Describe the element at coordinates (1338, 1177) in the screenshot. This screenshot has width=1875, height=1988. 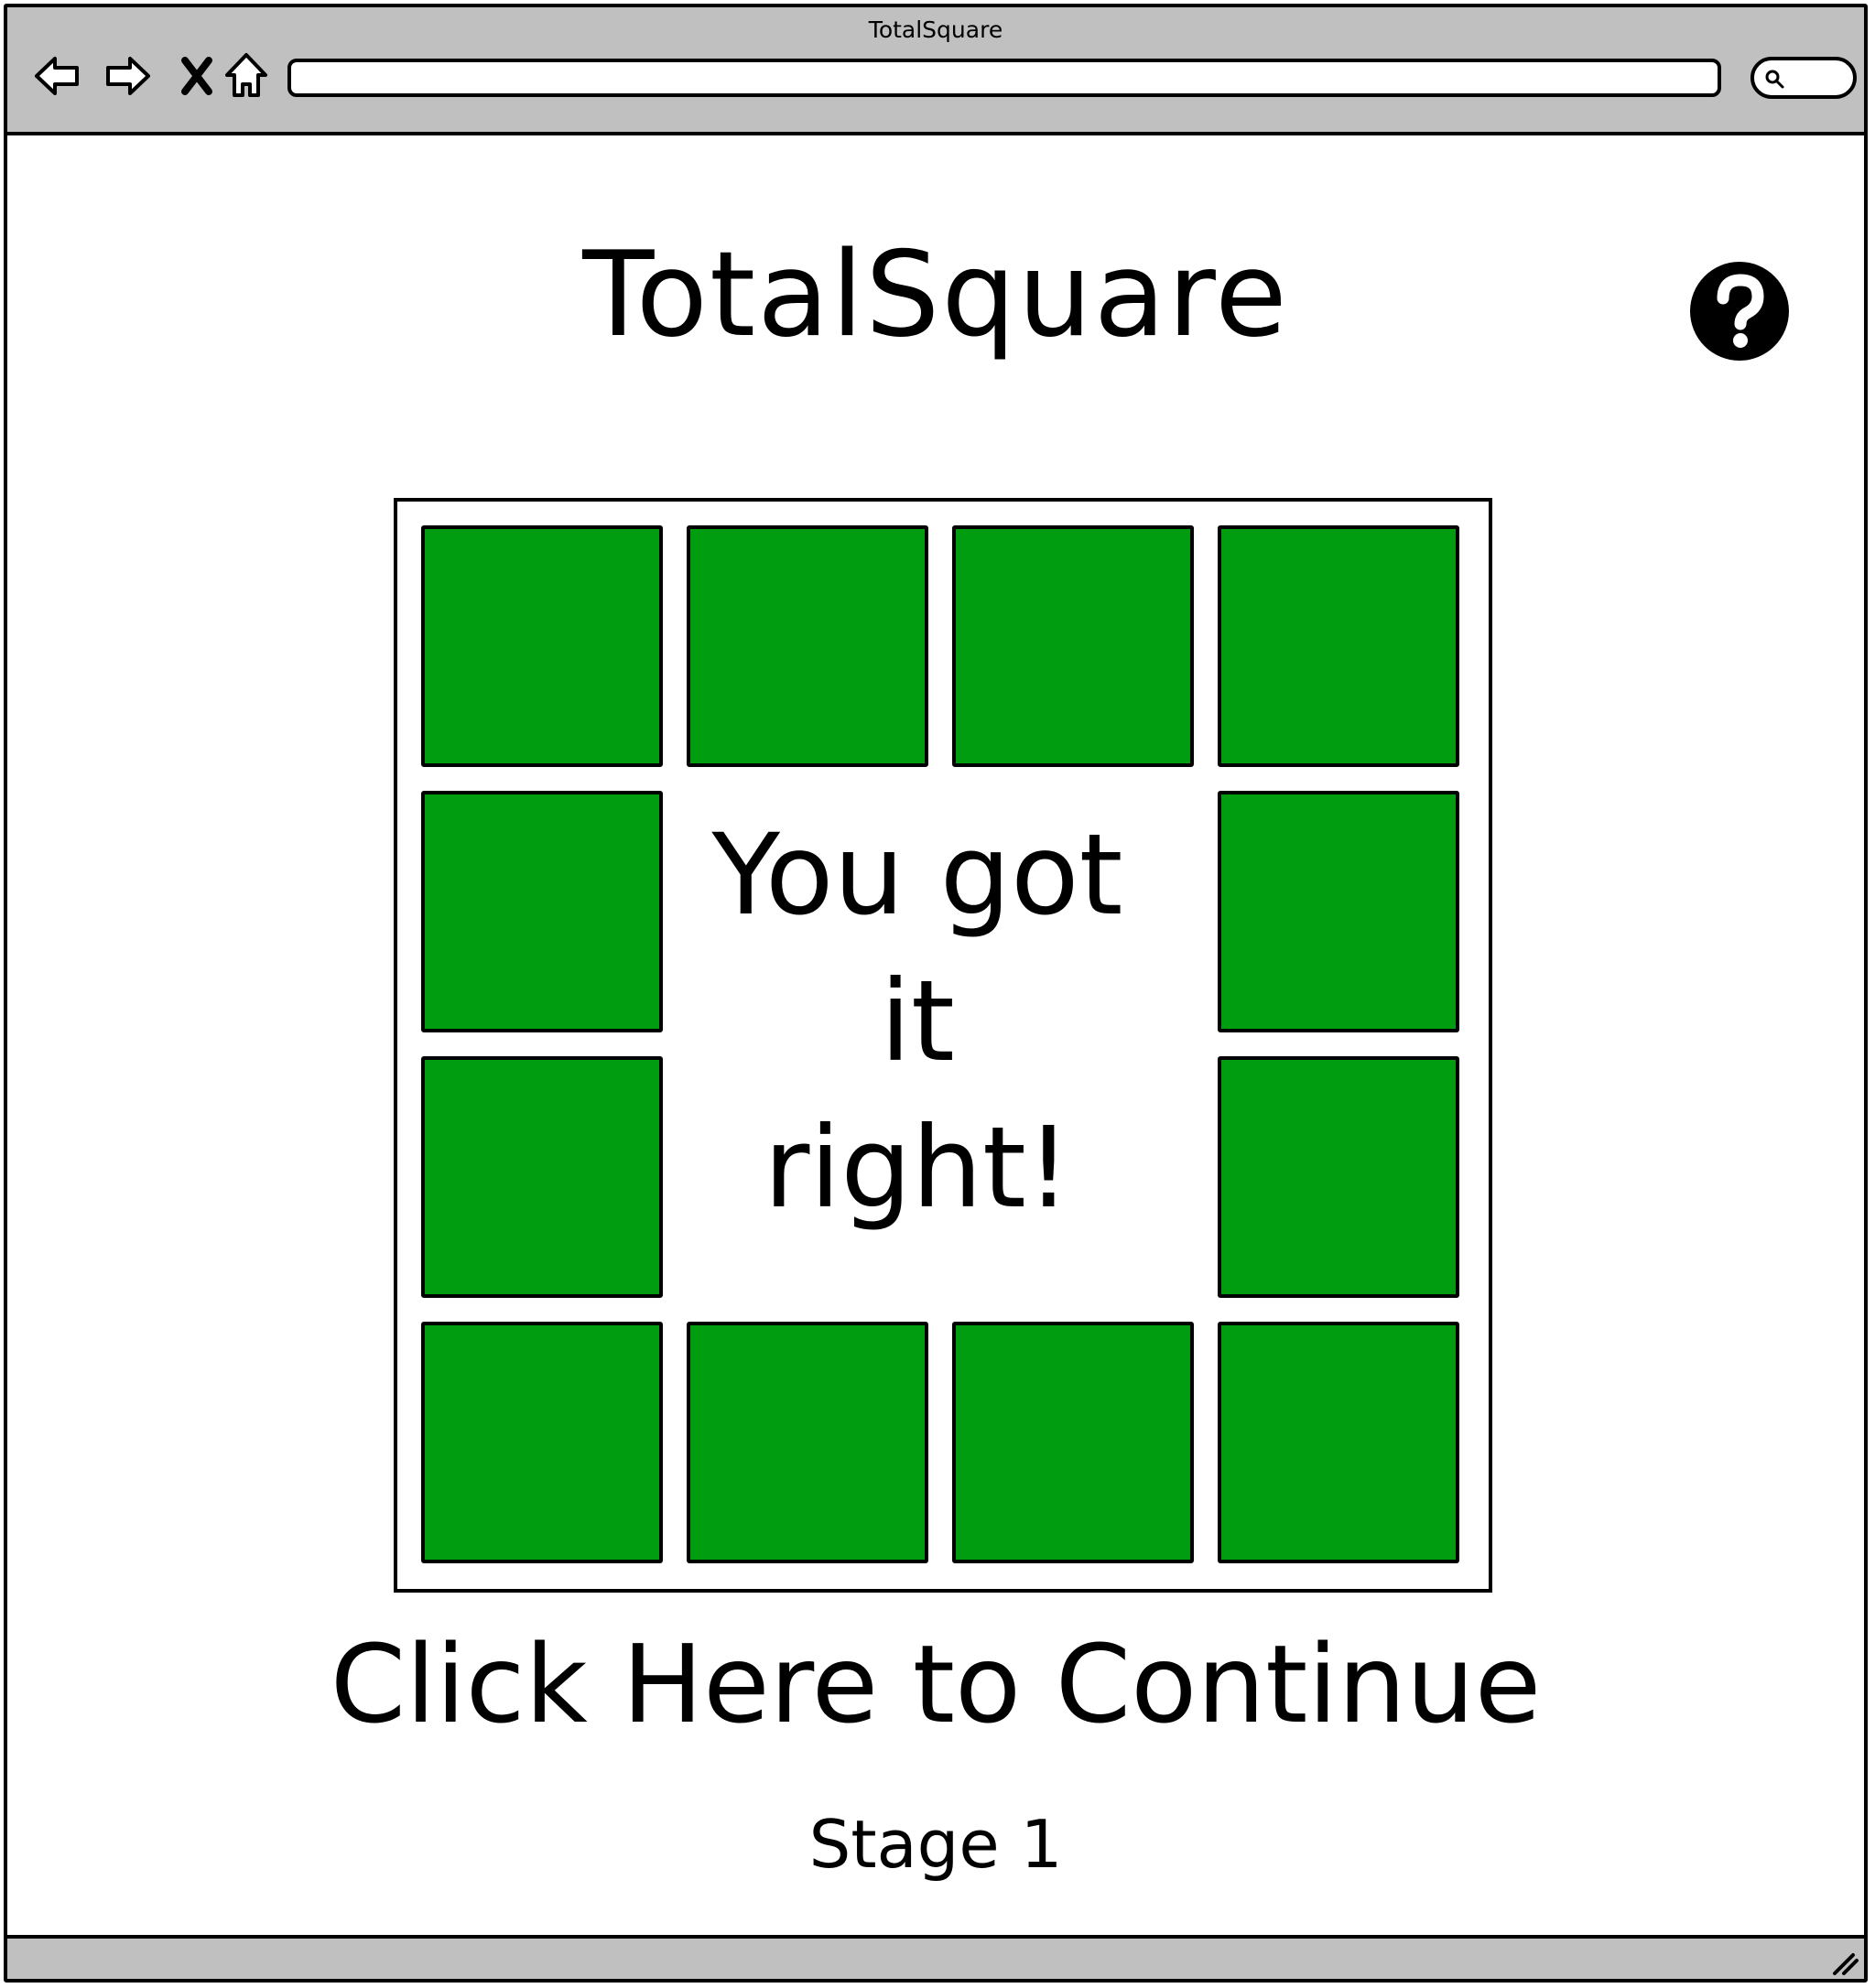
I see `tile-r3c4` at that location.